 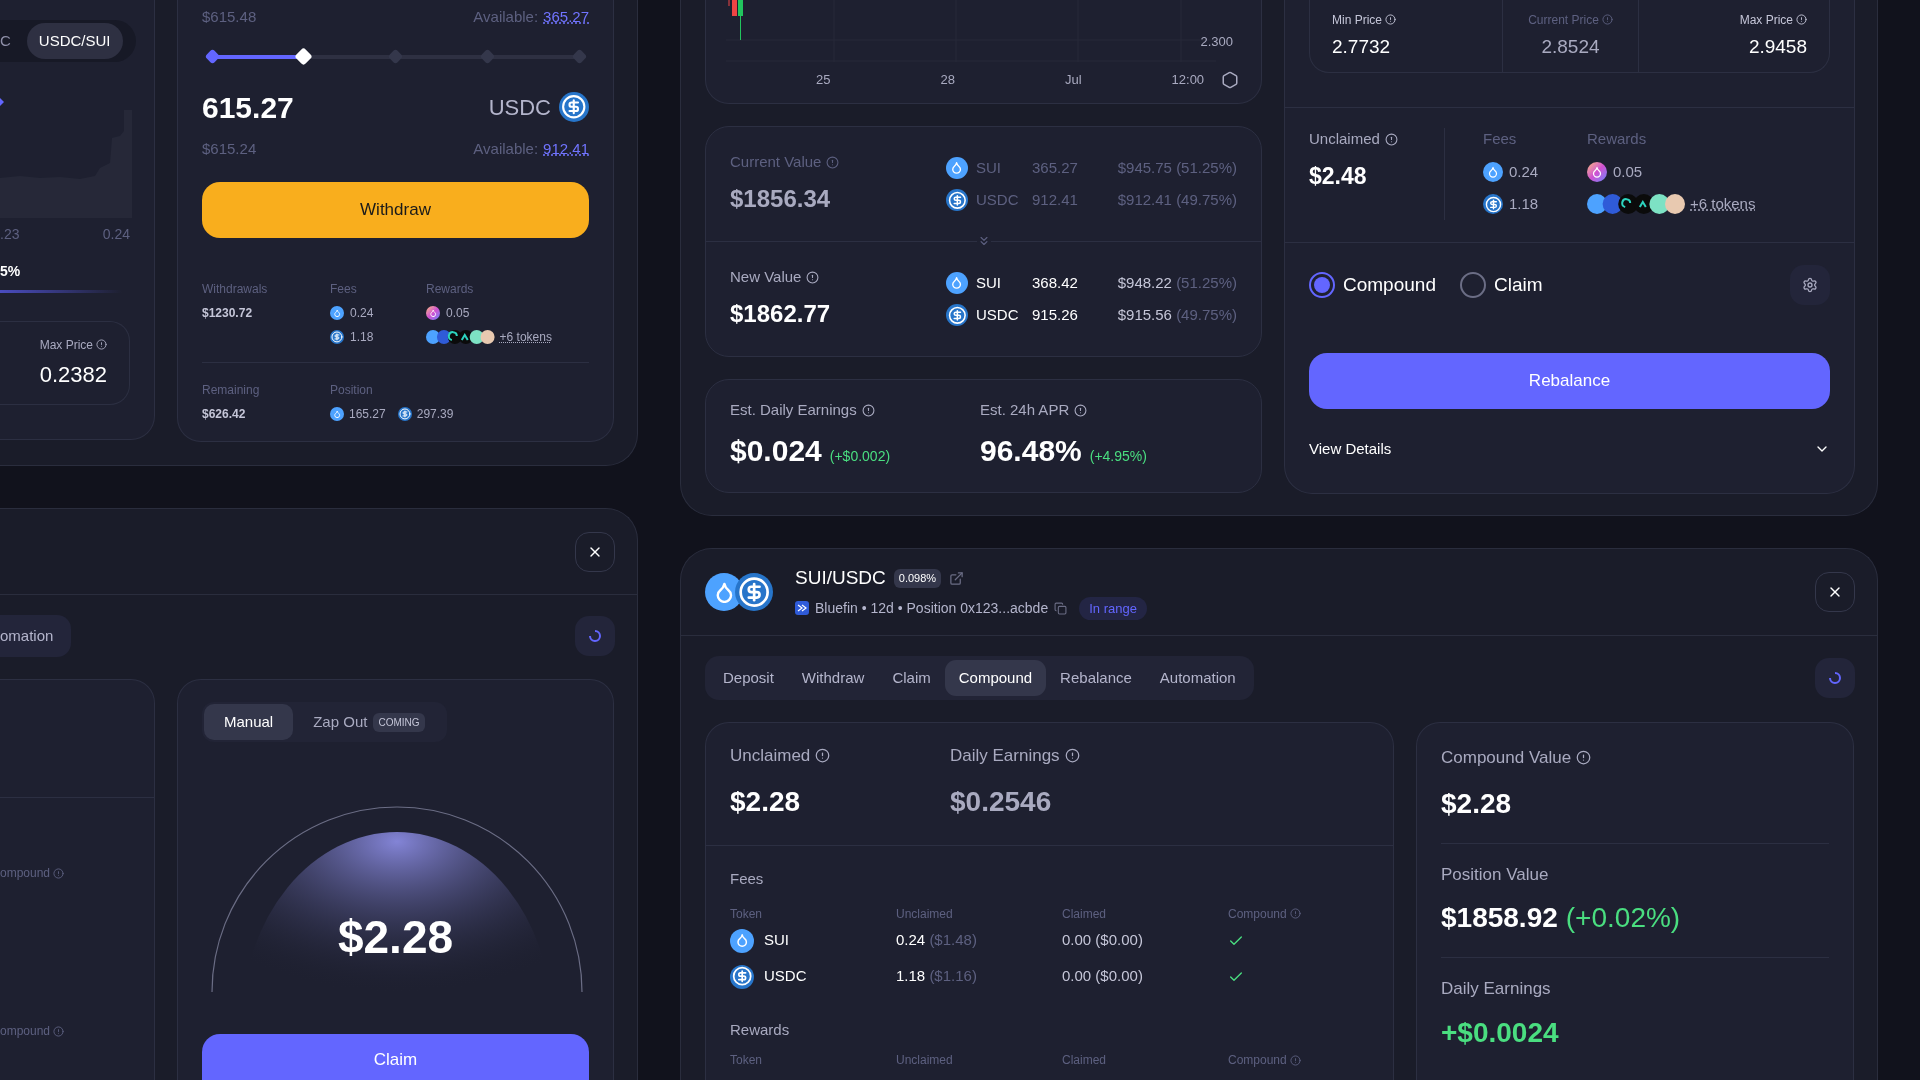 What do you see at coordinates (937, 976) in the screenshot?
I see `unclaimed-cell-text: 1.18 ($1.16)` at bounding box center [937, 976].